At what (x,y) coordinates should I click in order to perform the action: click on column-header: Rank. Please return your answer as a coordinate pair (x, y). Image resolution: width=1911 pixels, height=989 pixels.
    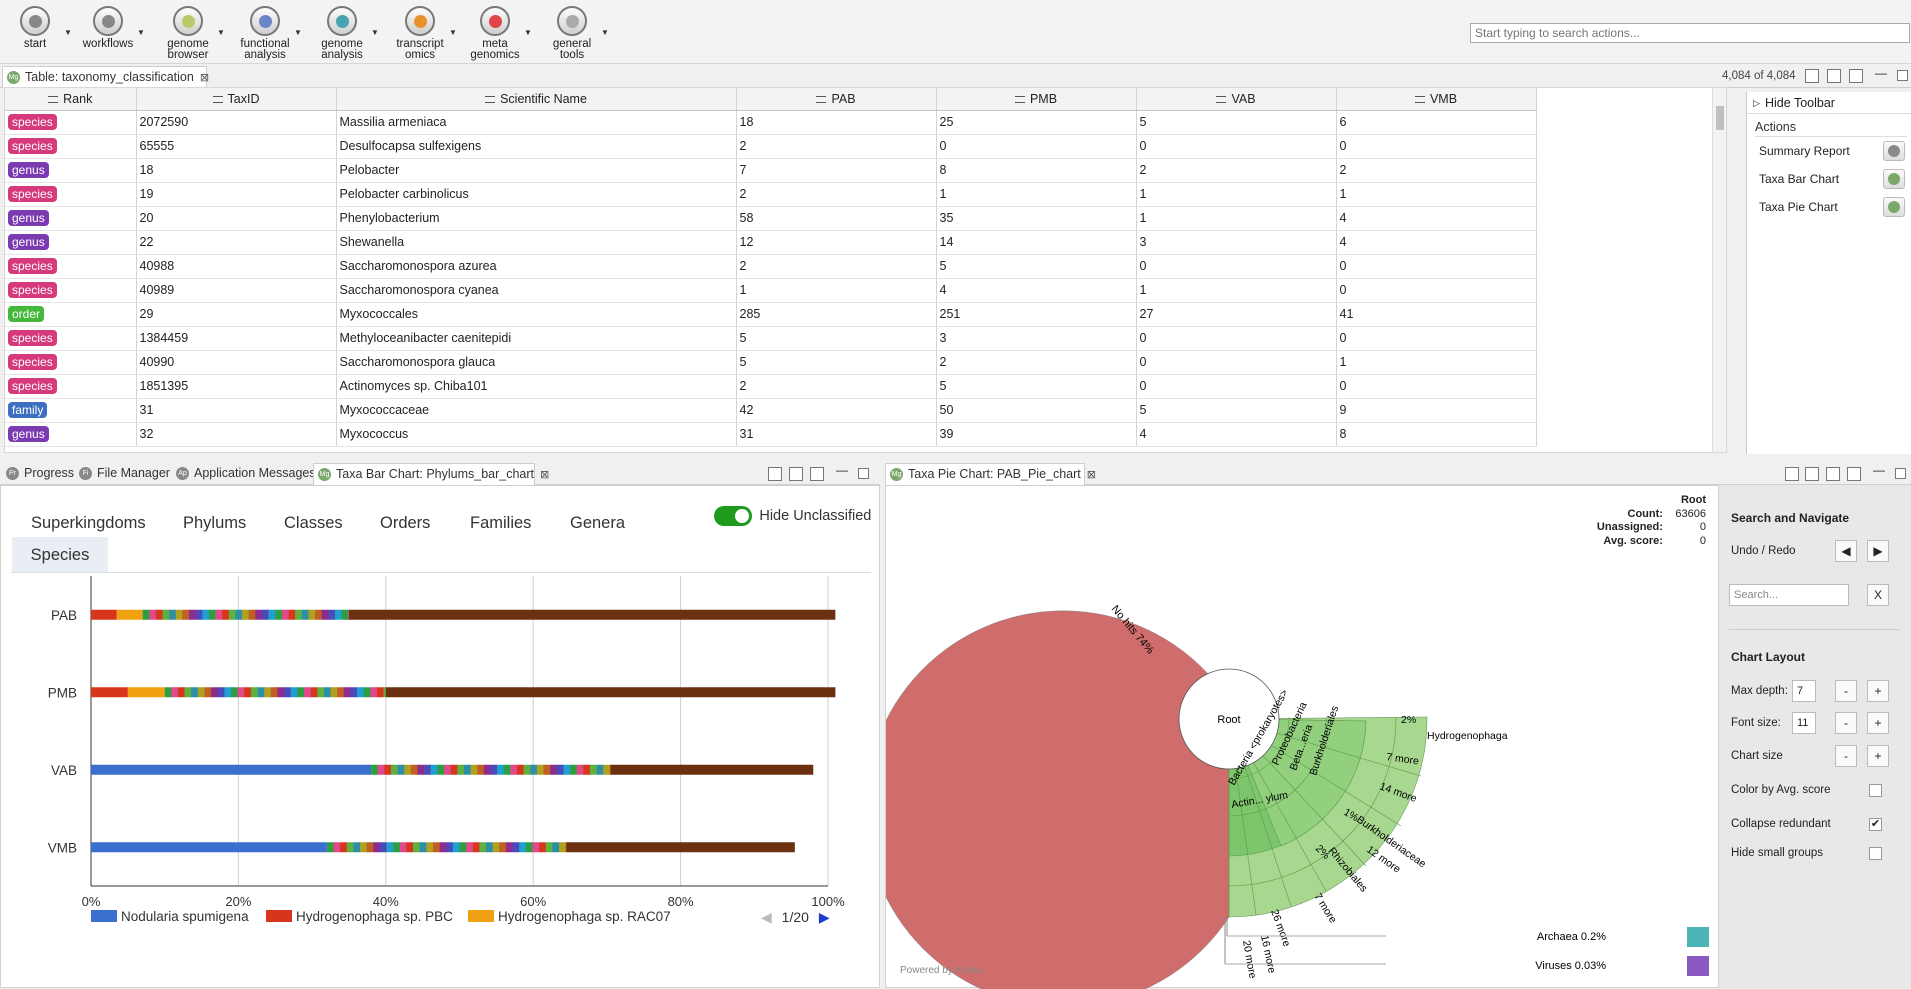
    Looking at the image, I should click on (71, 99).